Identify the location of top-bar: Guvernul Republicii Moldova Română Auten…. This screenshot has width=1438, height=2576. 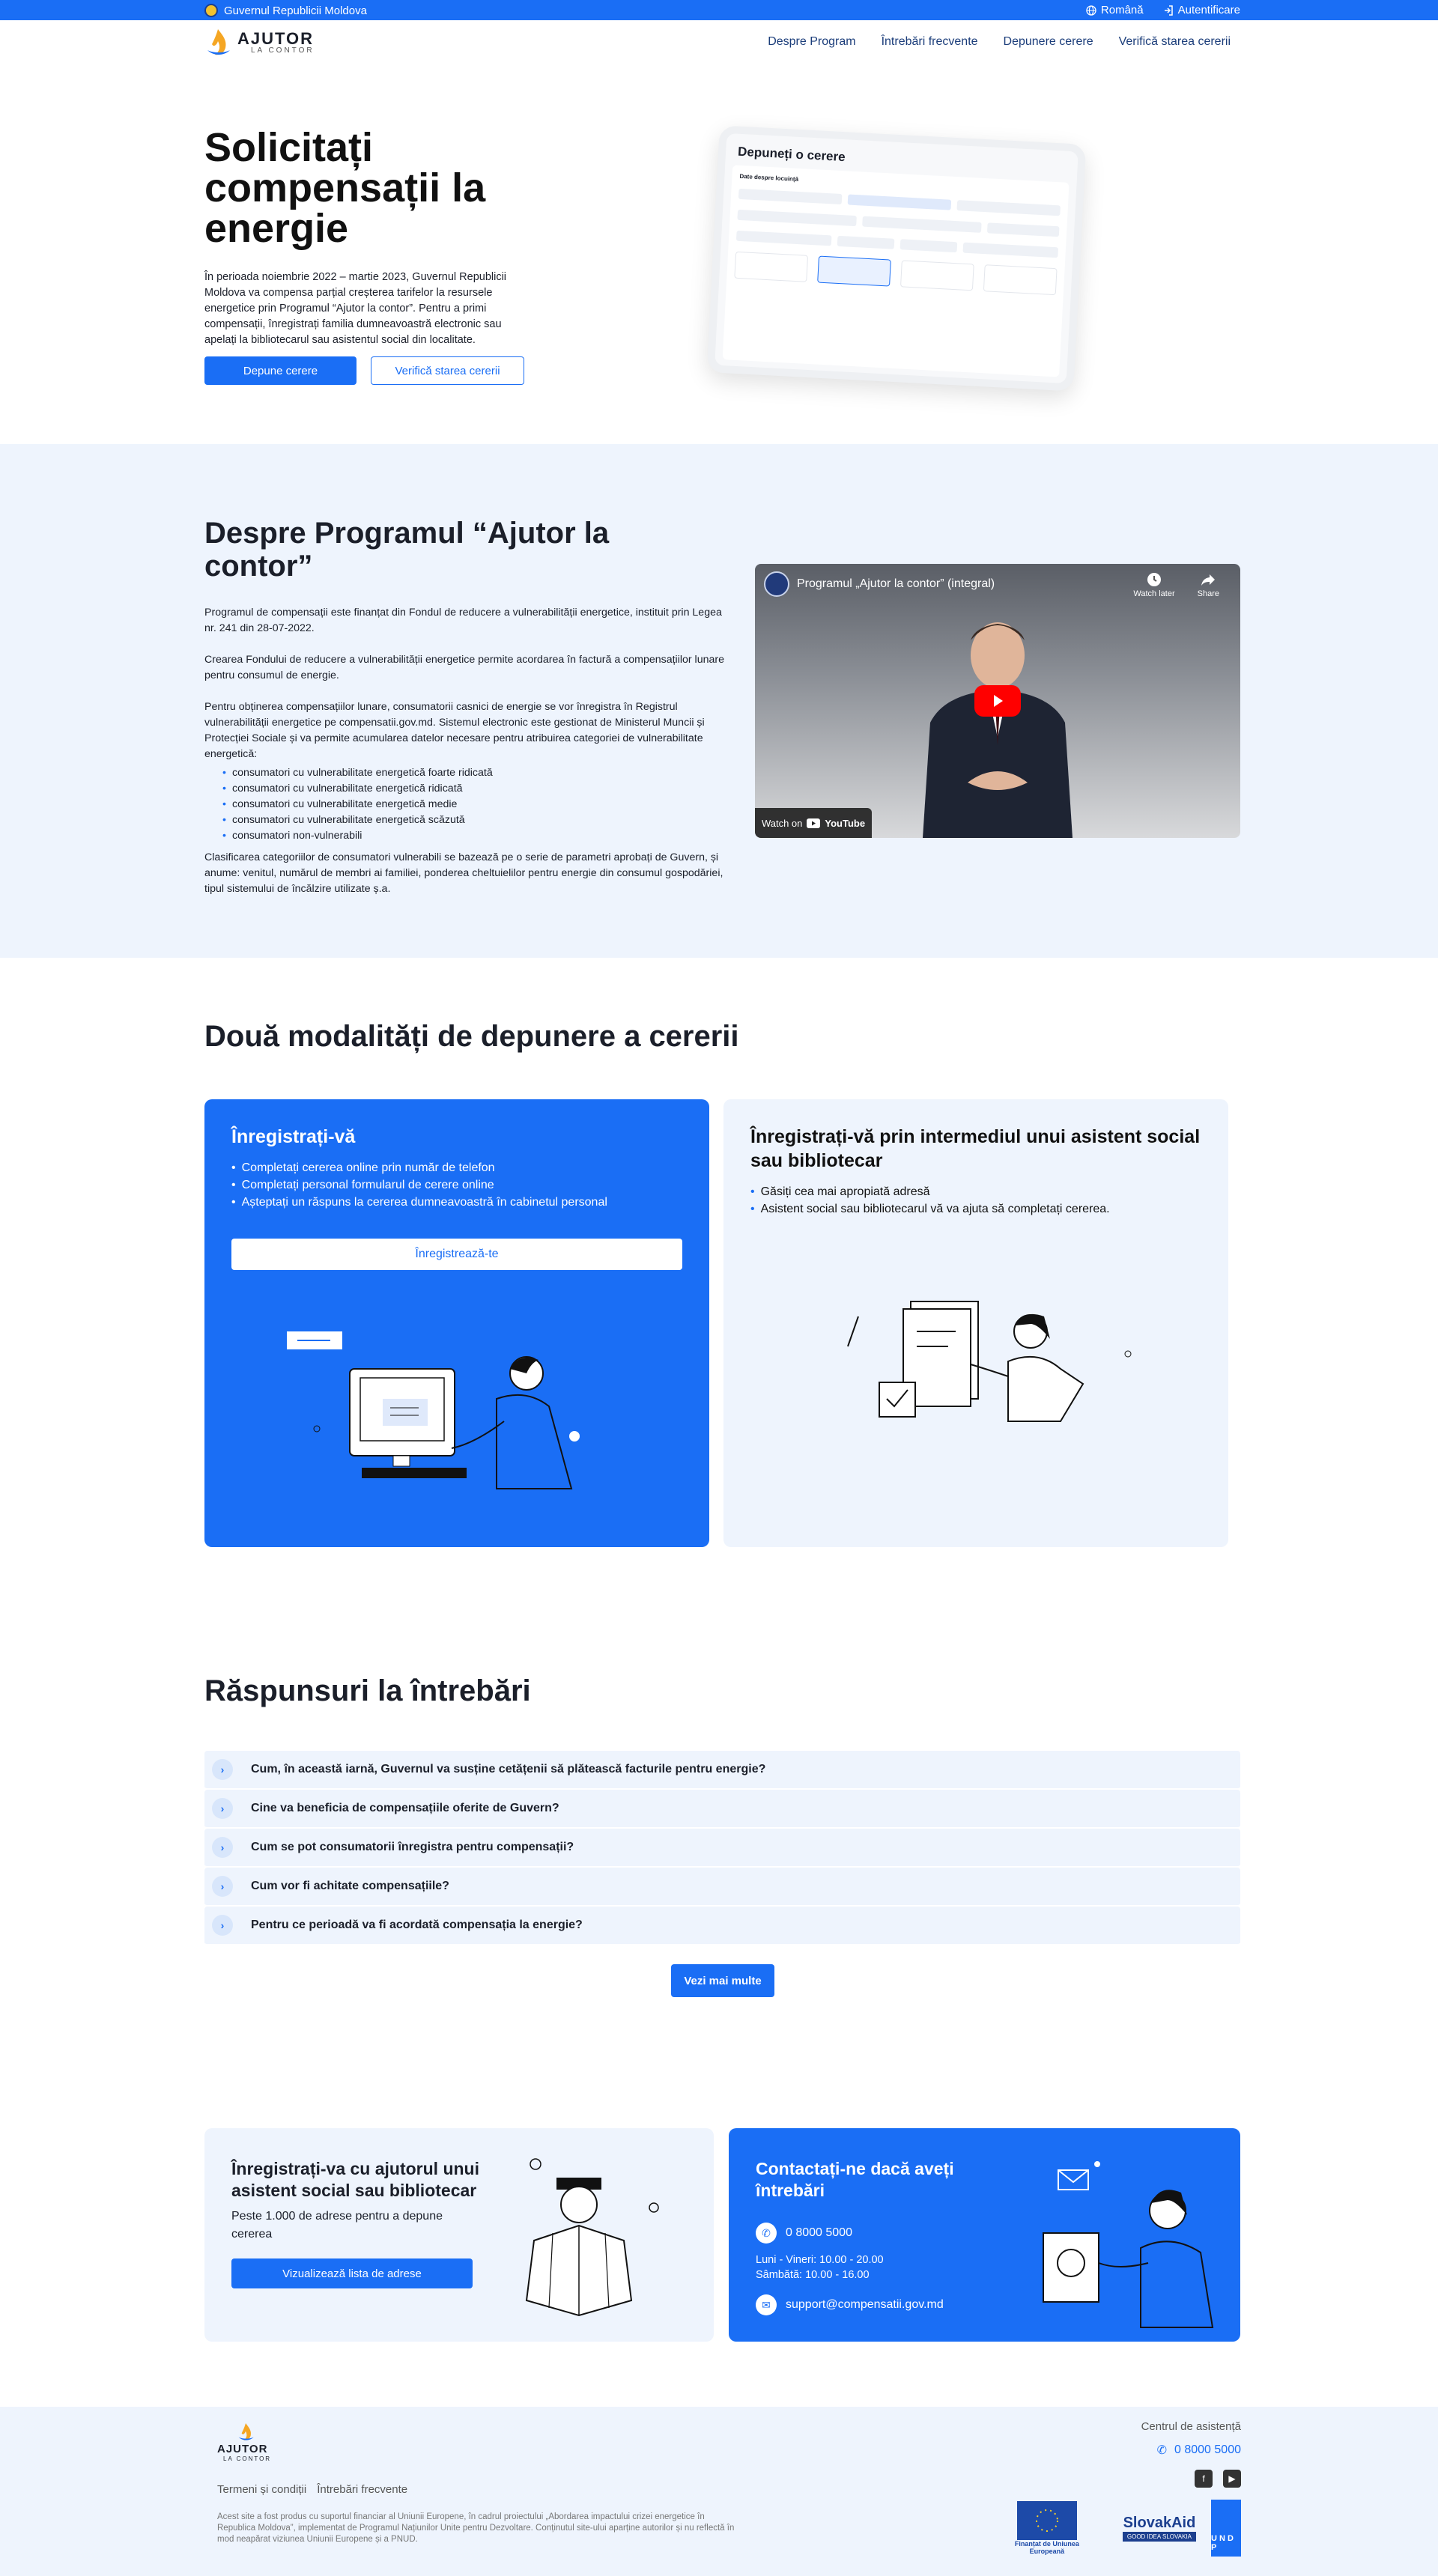
(719, 10).